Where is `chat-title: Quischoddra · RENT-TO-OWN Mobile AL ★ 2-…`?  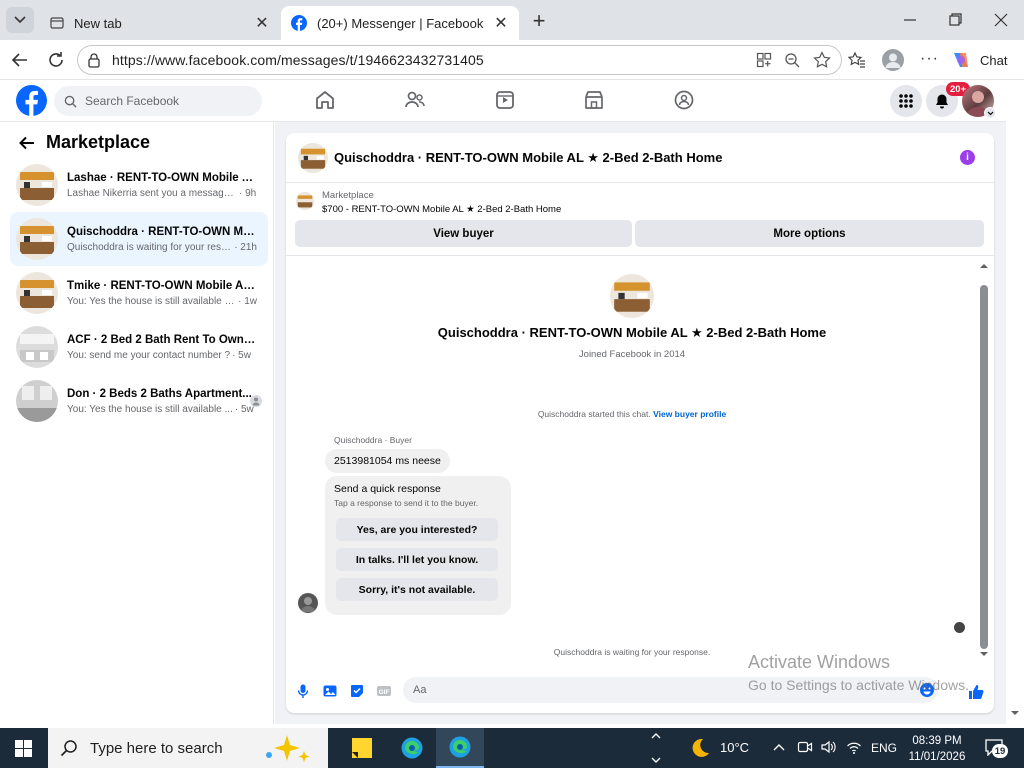 chat-title: Quischoddra · RENT-TO-OWN Mobile AL ★ 2-… is located at coordinates (528, 158).